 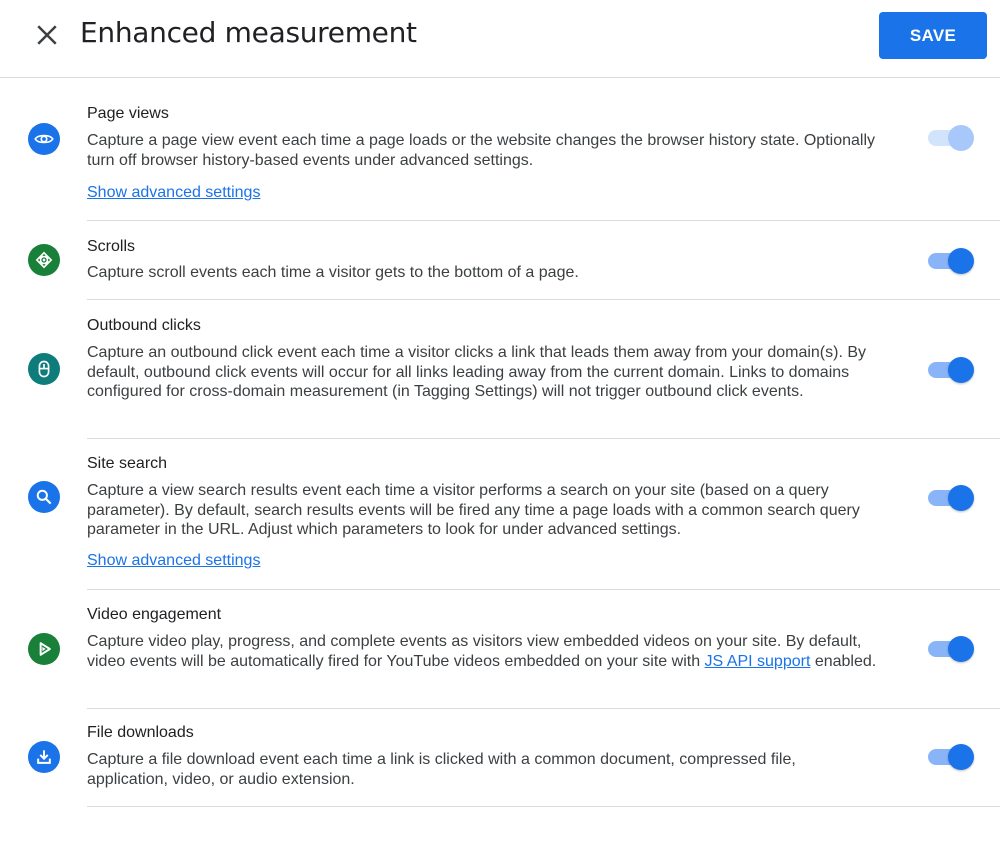 I want to click on setting-name: Page views, so click(x=128, y=113).